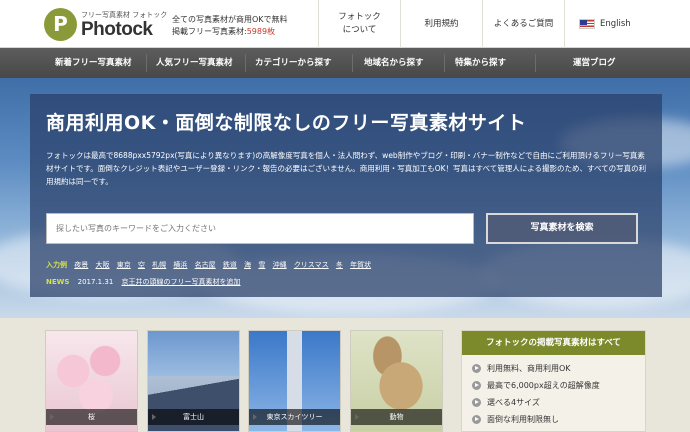 This screenshot has height=432, width=690. Describe the element at coordinates (294, 417) in the screenshot. I see `thumb-caption: 東京スカイツリー` at that location.